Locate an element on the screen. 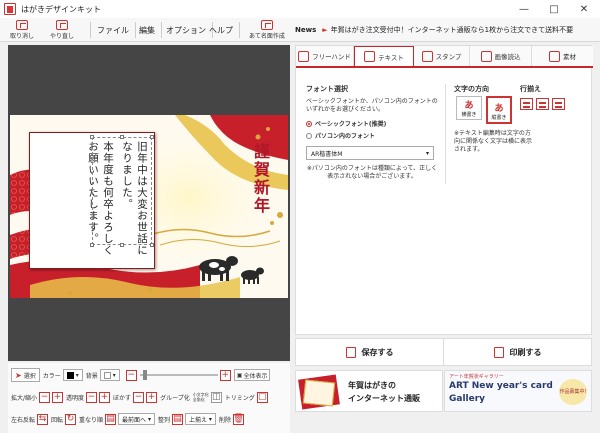 The height and width of the screenshot is (433, 600). rotate-icon: ↻ is located at coordinates (71, 419).